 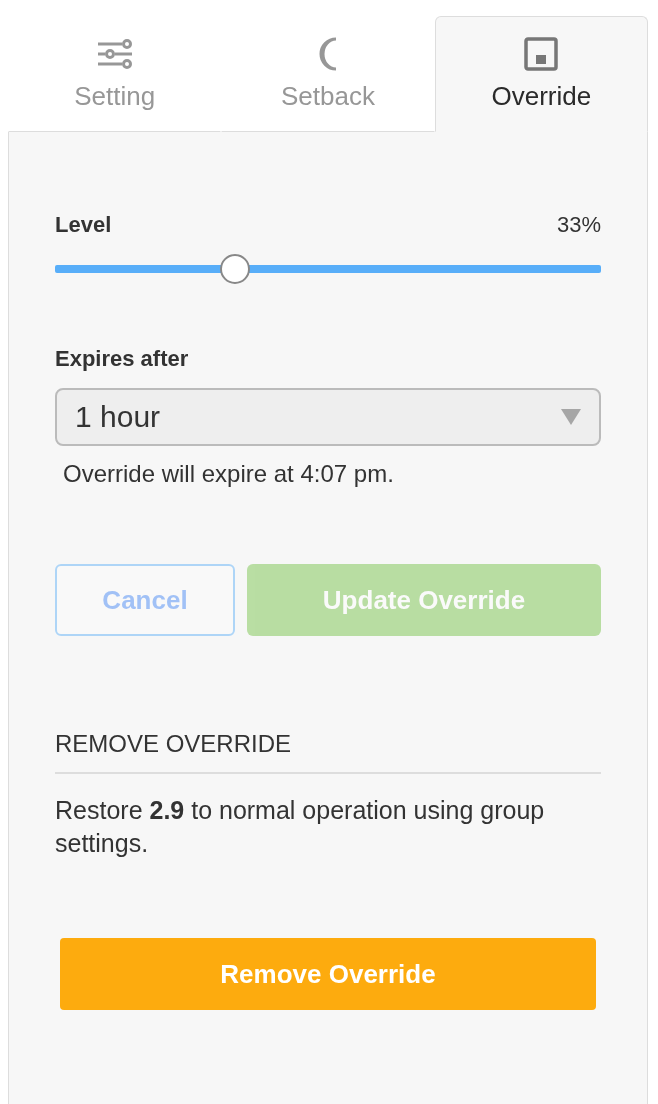 I want to click on expiry-note: Override will expire at 4:07 pm., so click(x=229, y=474).